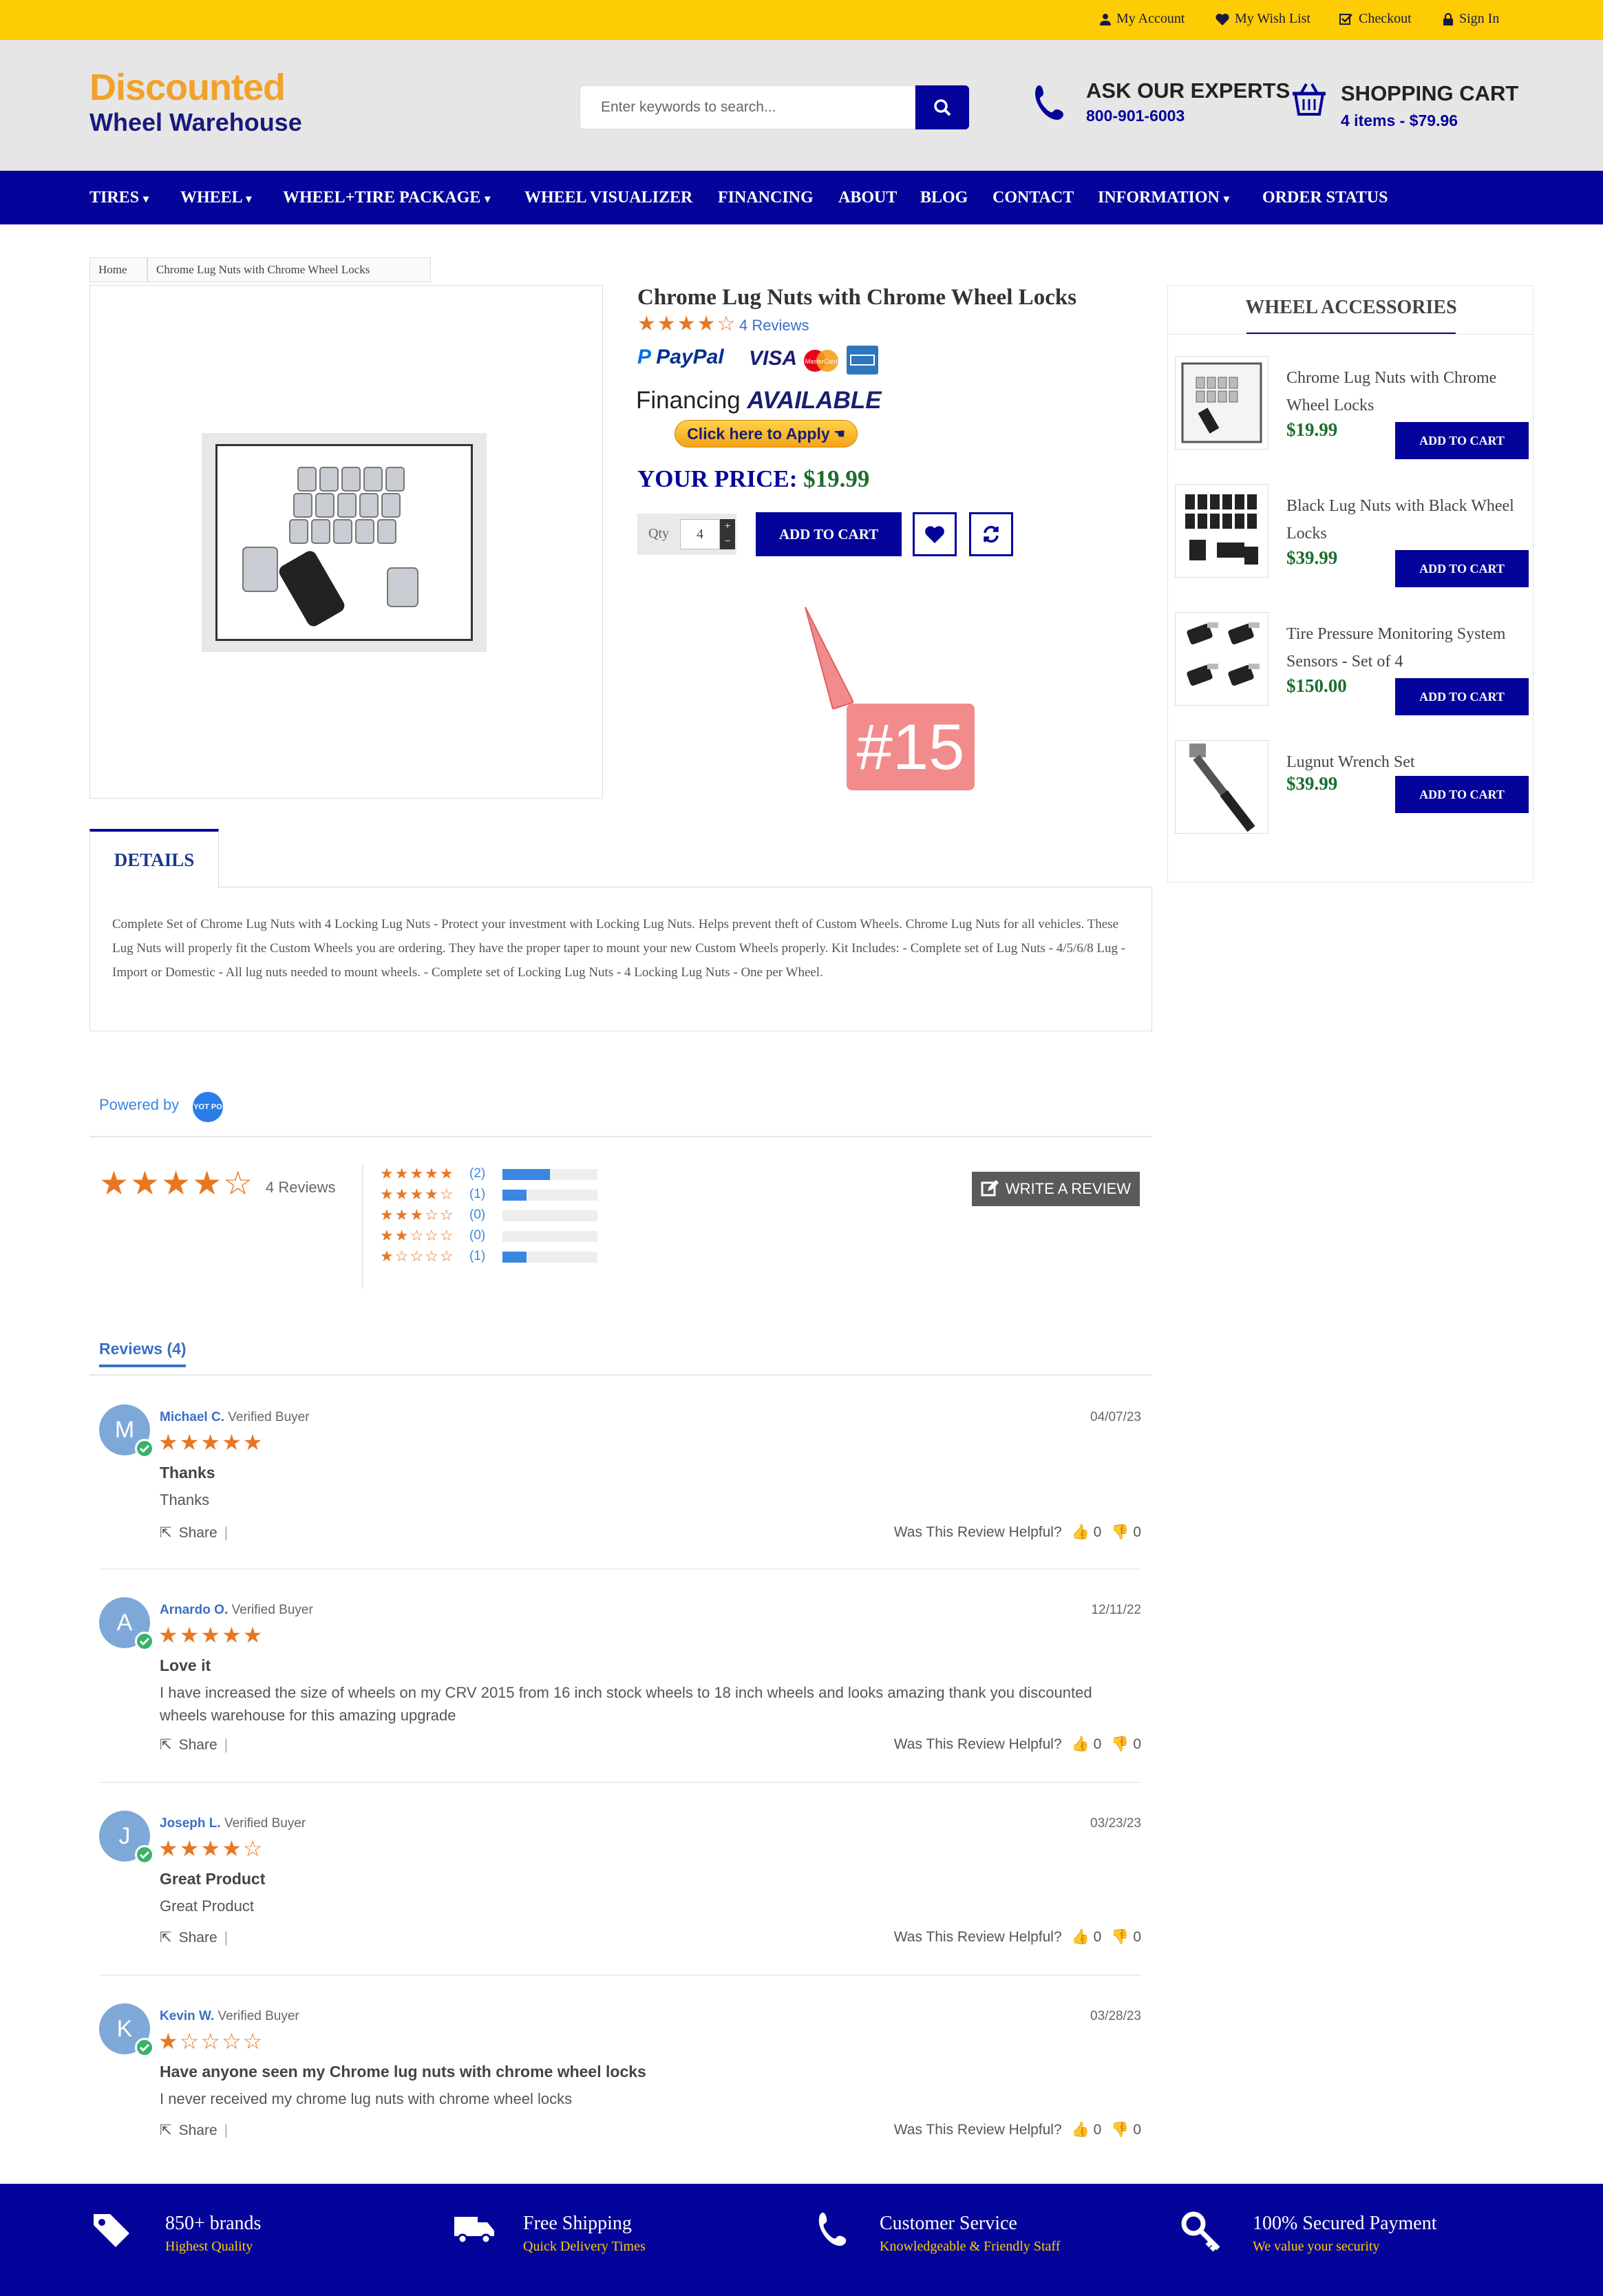 The image size is (1603, 2296). Describe the element at coordinates (935, 534) in the screenshot. I see `add-to-wishlist-button` at that location.